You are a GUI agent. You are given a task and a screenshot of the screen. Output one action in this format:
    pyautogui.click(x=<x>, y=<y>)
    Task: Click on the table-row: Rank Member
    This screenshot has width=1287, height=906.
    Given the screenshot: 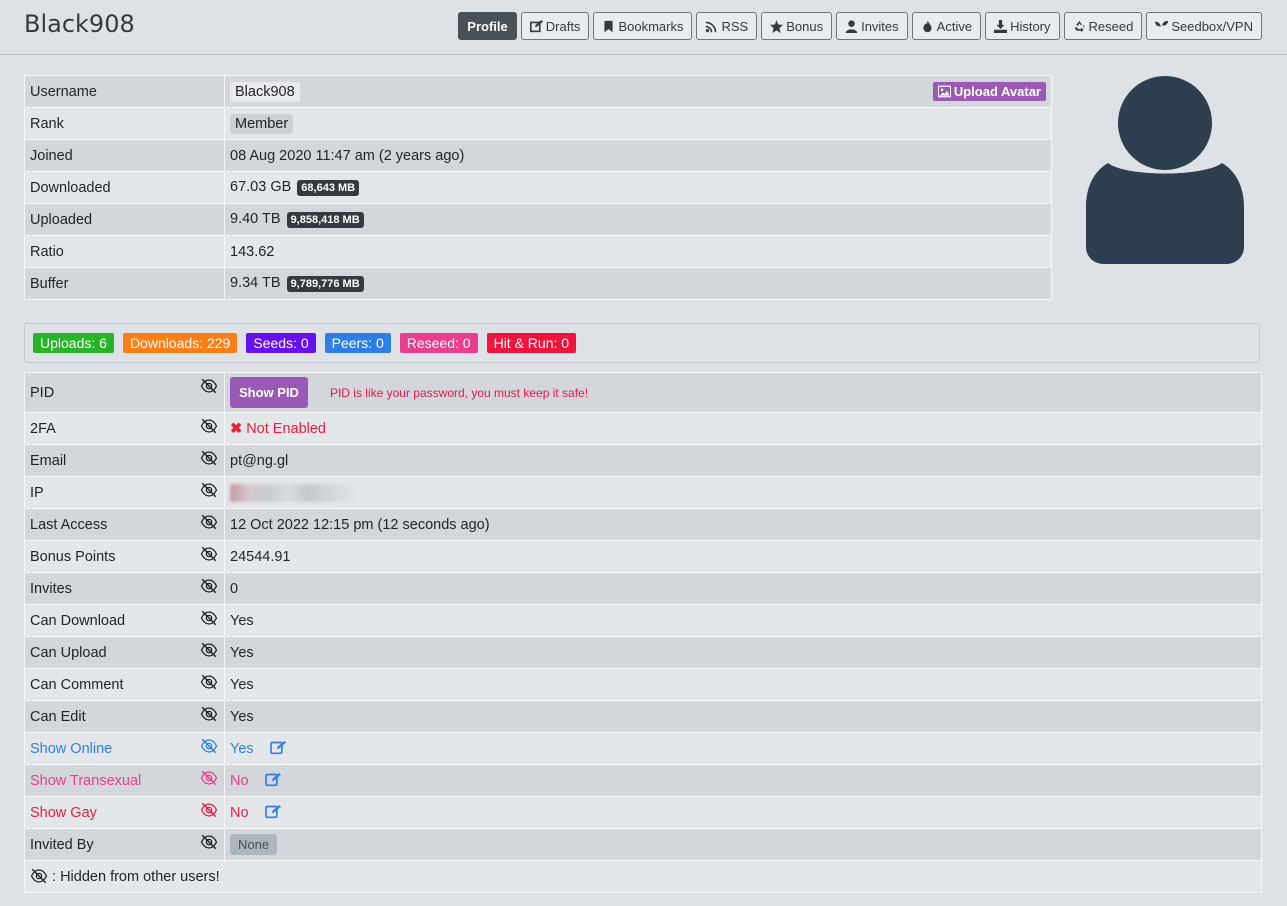 What is the action you would take?
    pyautogui.click(x=538, y=123)
    